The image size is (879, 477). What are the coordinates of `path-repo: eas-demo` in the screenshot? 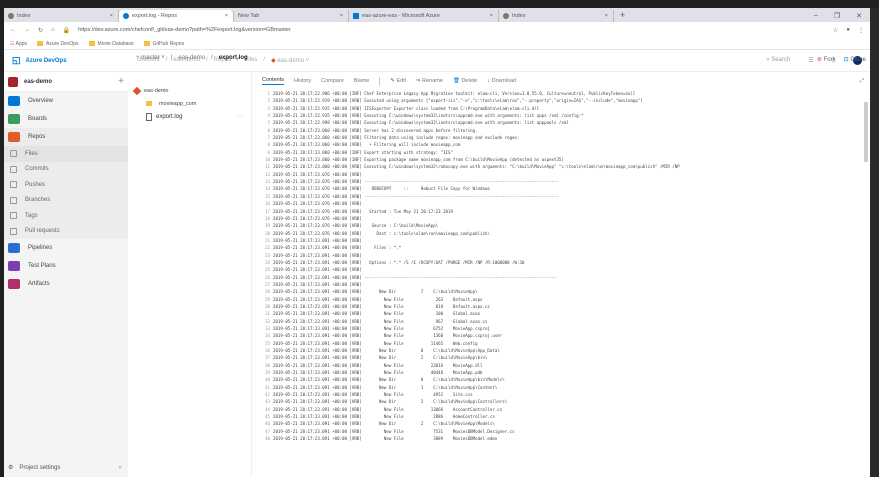 It's located at (191, 58).